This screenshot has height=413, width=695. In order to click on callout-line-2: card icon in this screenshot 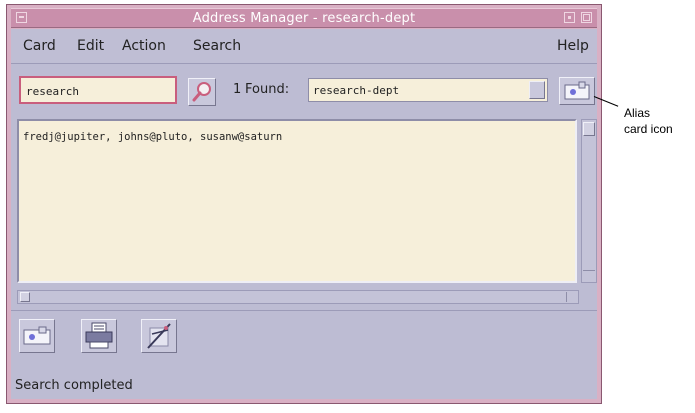, I will do `click(648, 129)`.